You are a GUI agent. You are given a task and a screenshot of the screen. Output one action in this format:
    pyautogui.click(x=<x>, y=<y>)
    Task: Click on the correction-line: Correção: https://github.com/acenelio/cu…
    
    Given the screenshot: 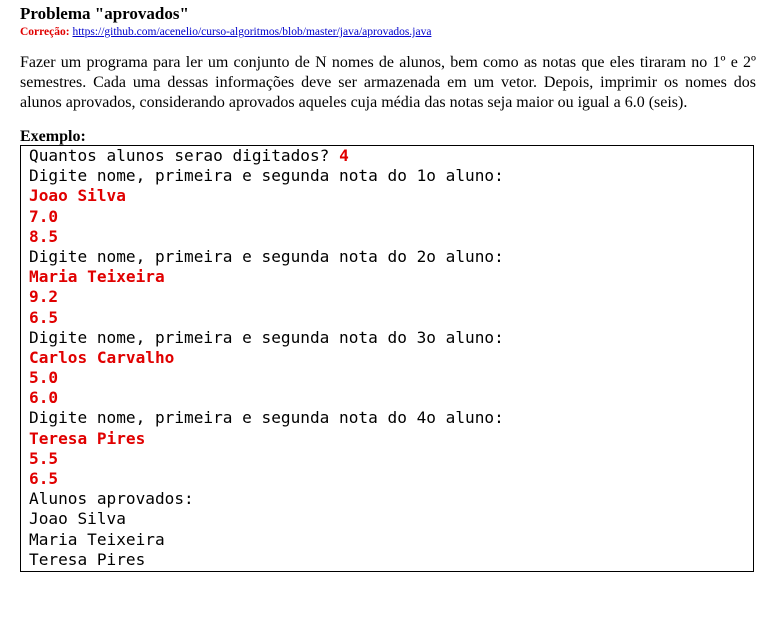 What is the action you would take?
    pyautogui.click(x=388, y=32)
    